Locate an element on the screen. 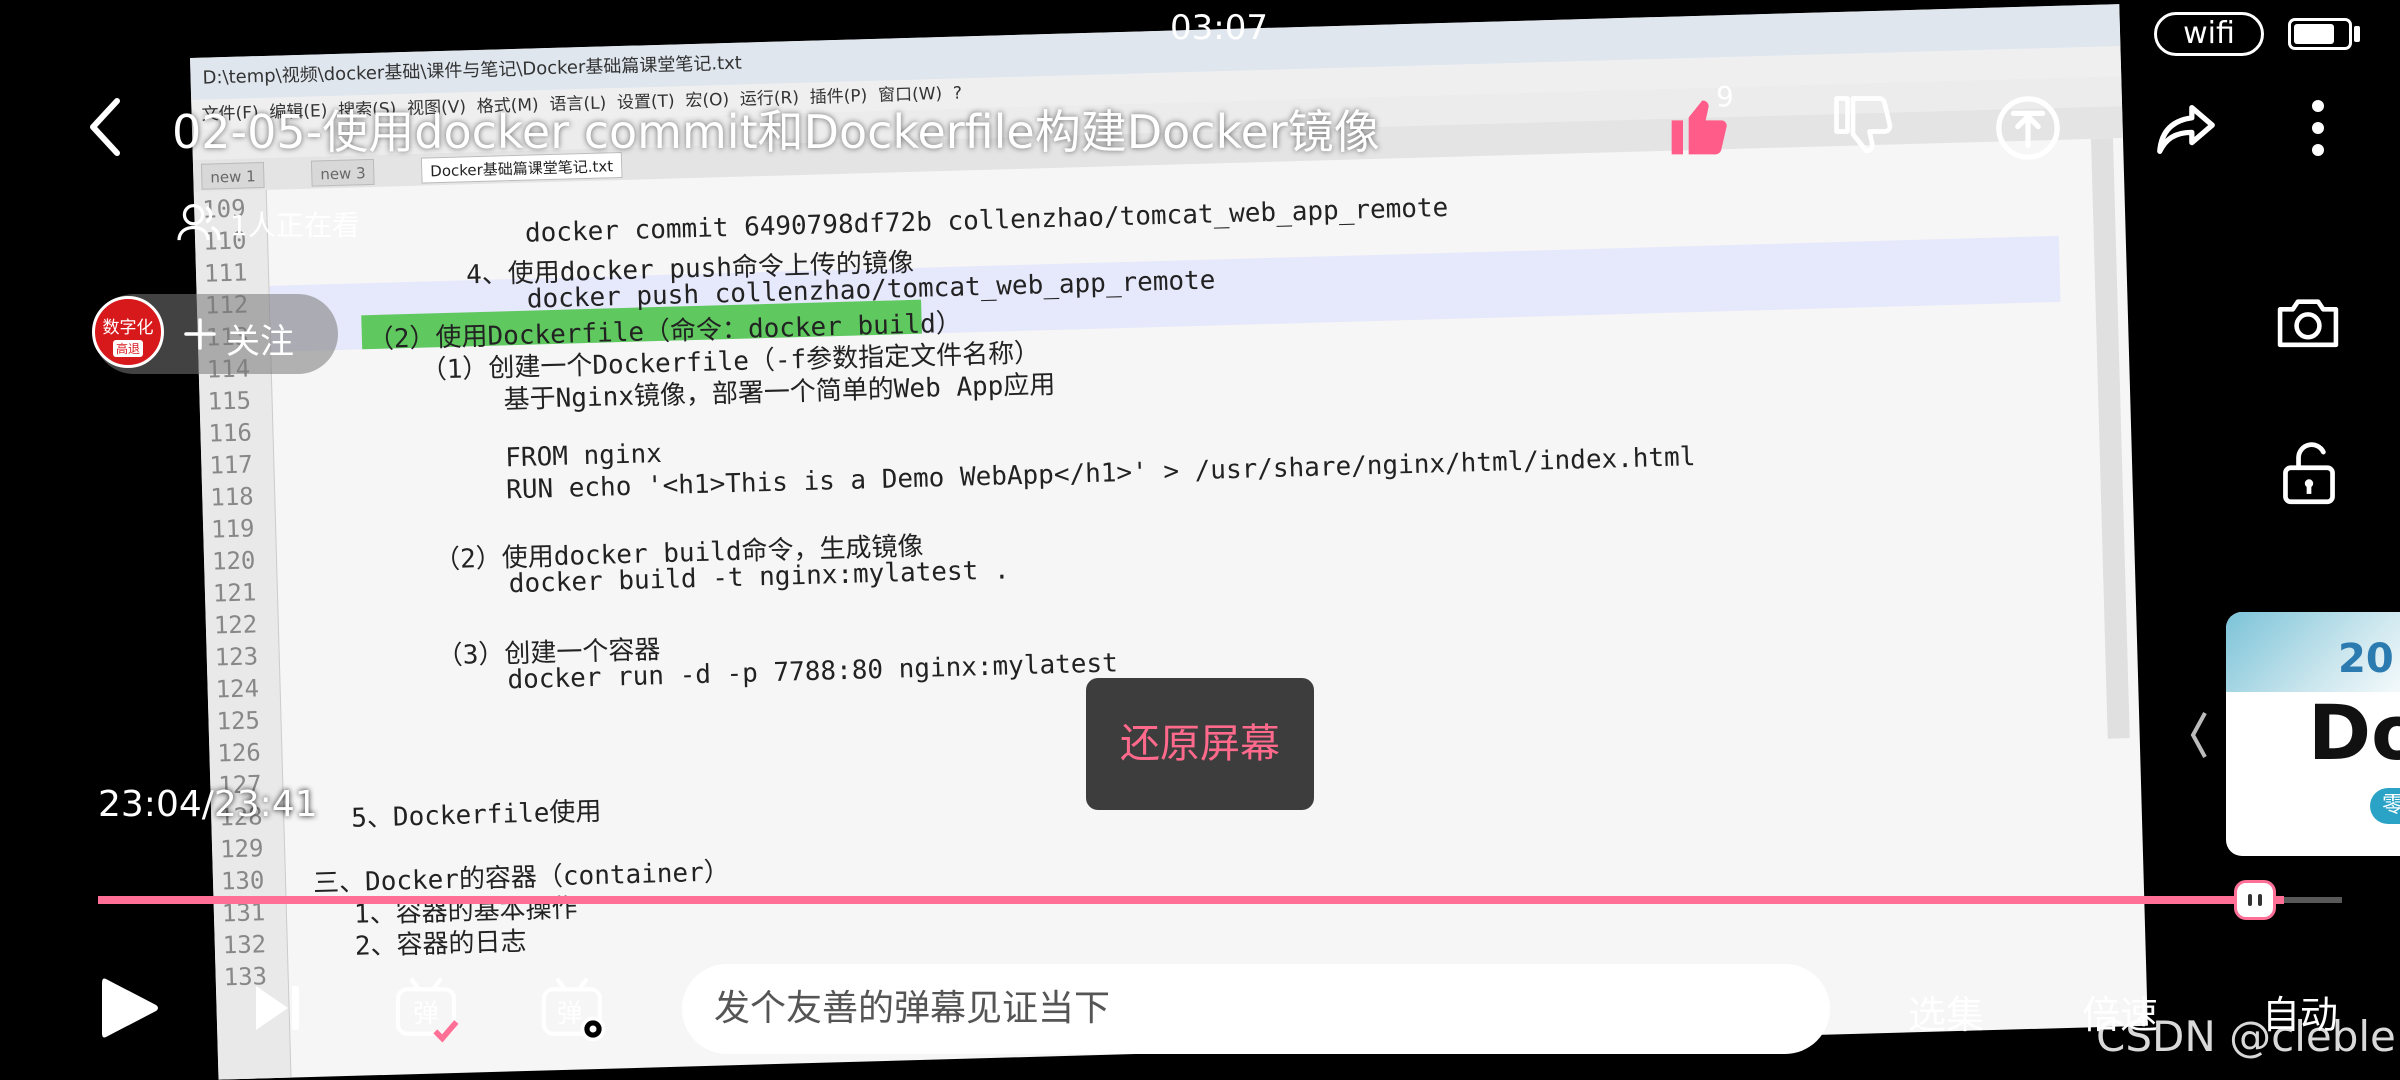 Image resolution: width=2400 pixels, height=1080 pixels. line-number: 120 is located at coordinates (233, 561).